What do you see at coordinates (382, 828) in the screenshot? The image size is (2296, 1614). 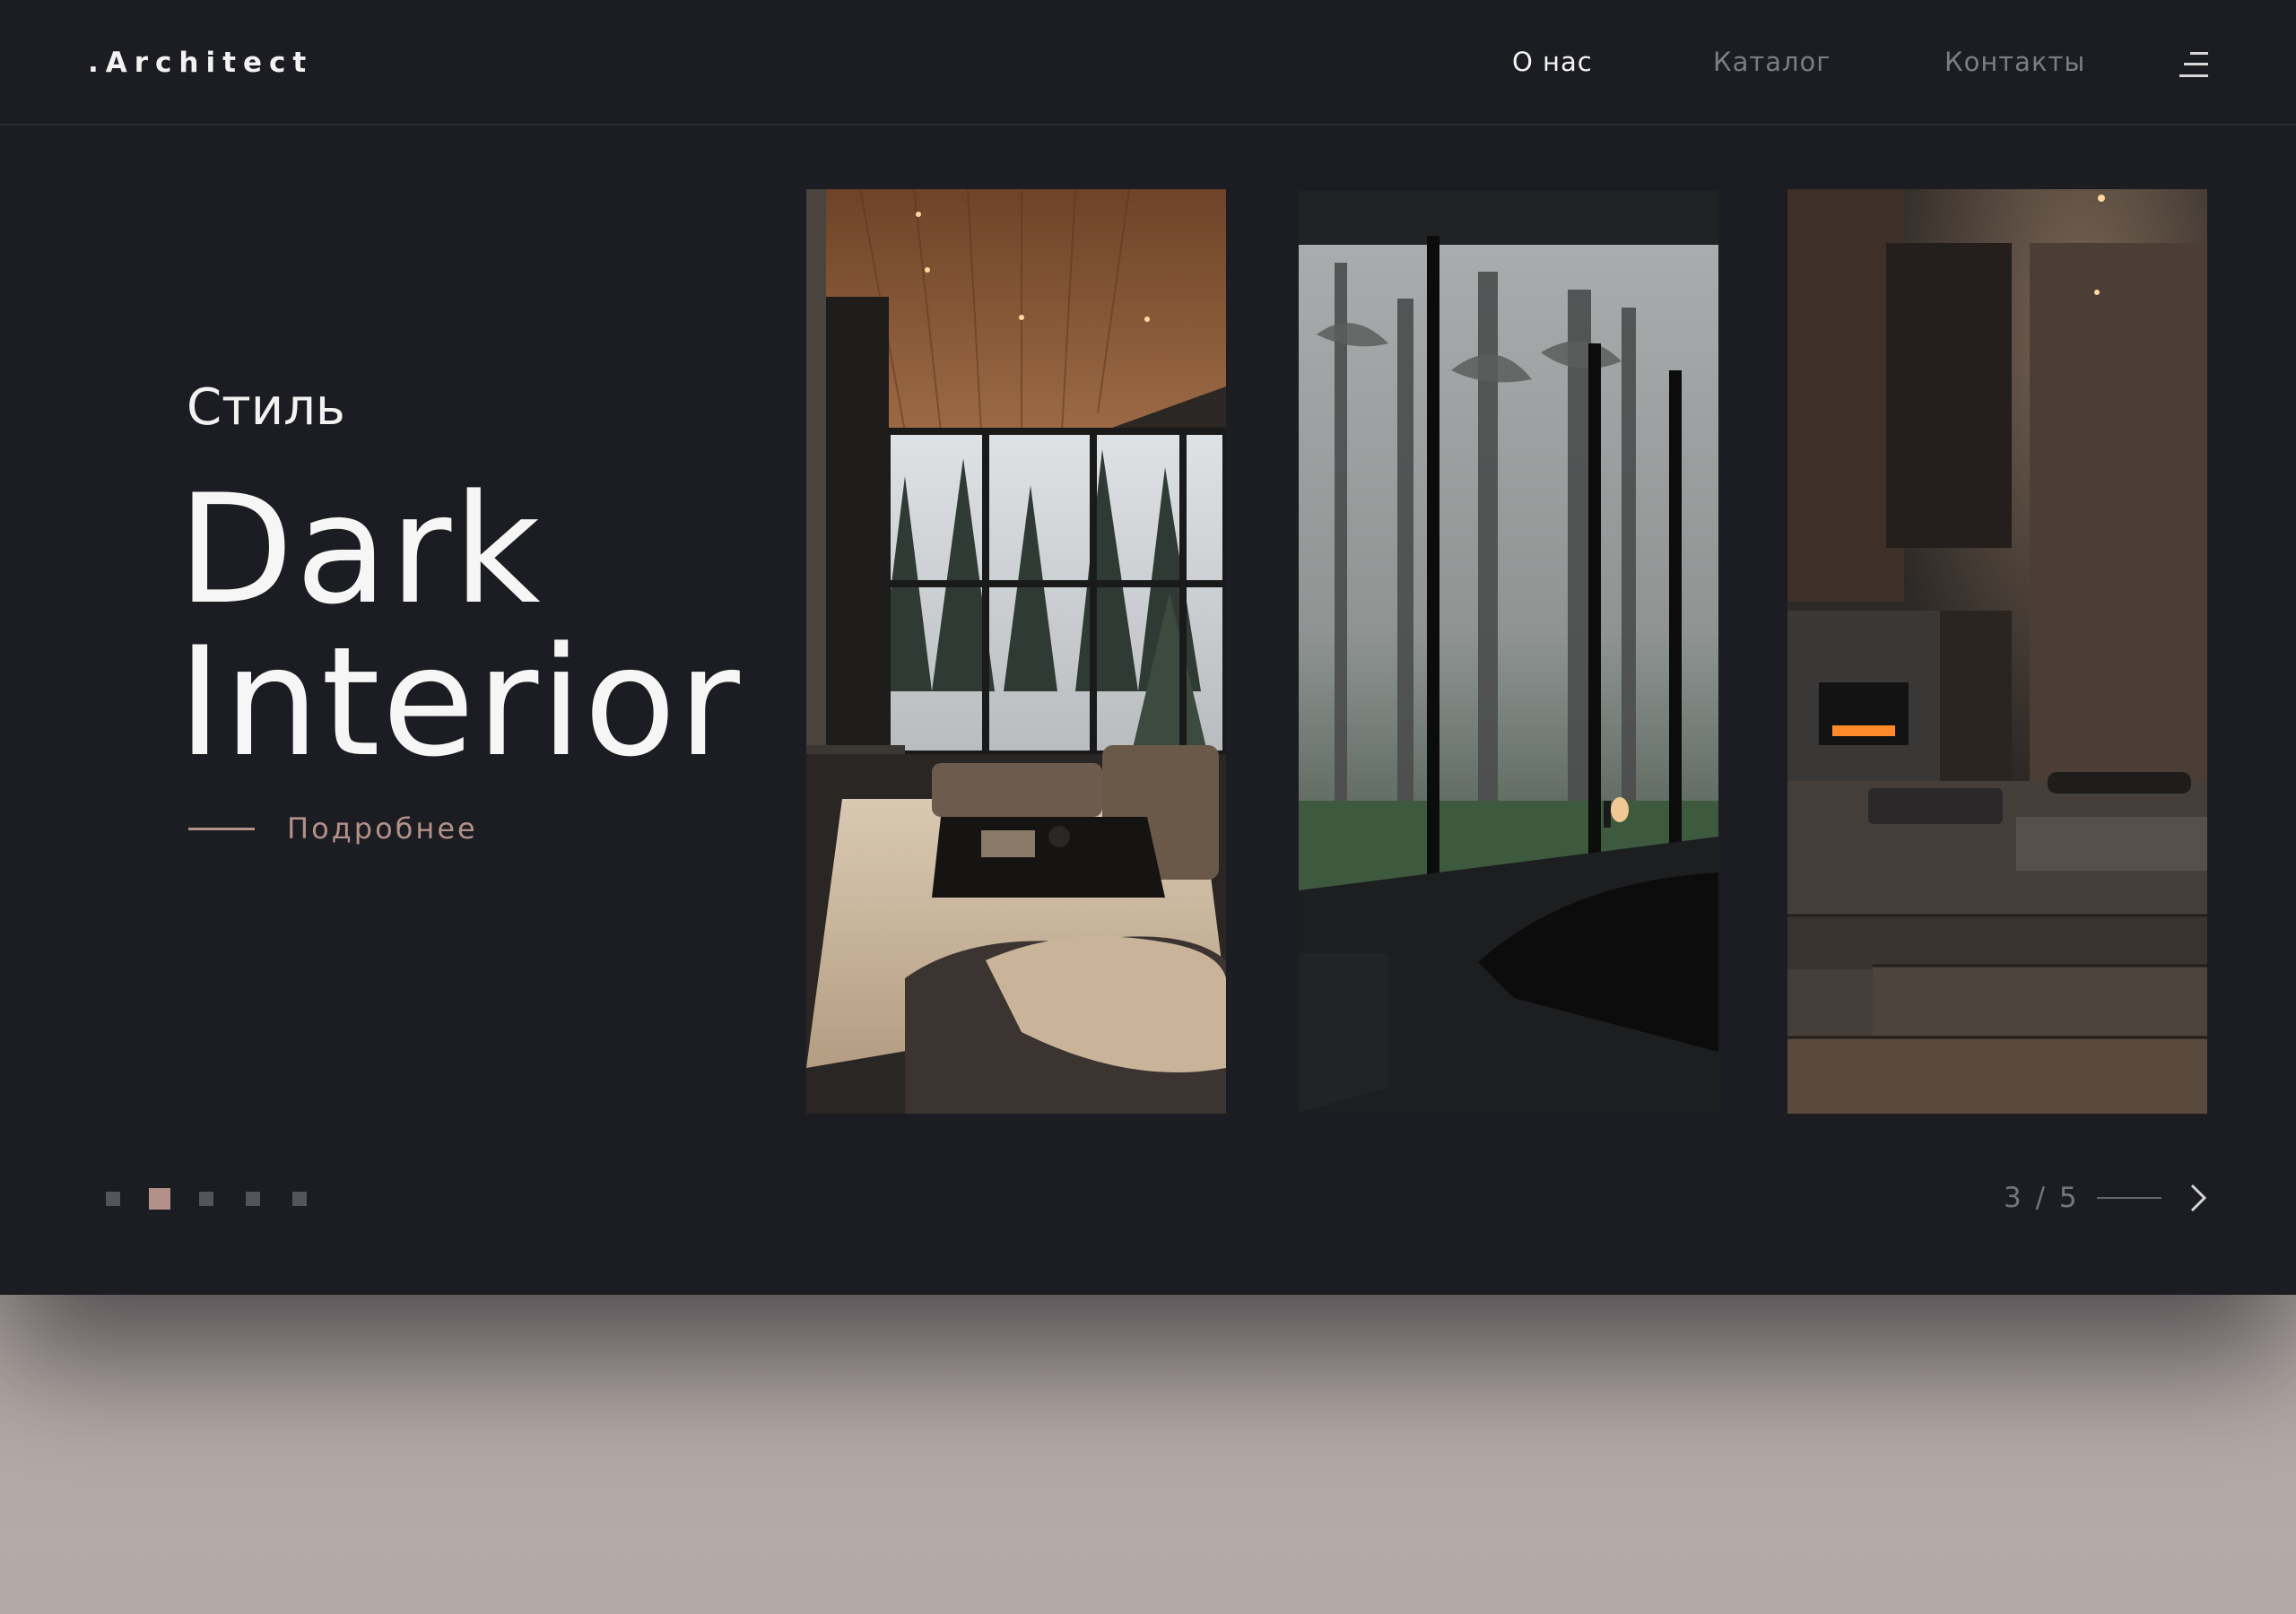 I see `more-link-label: Подробнее` at bounding box center [382, 828].